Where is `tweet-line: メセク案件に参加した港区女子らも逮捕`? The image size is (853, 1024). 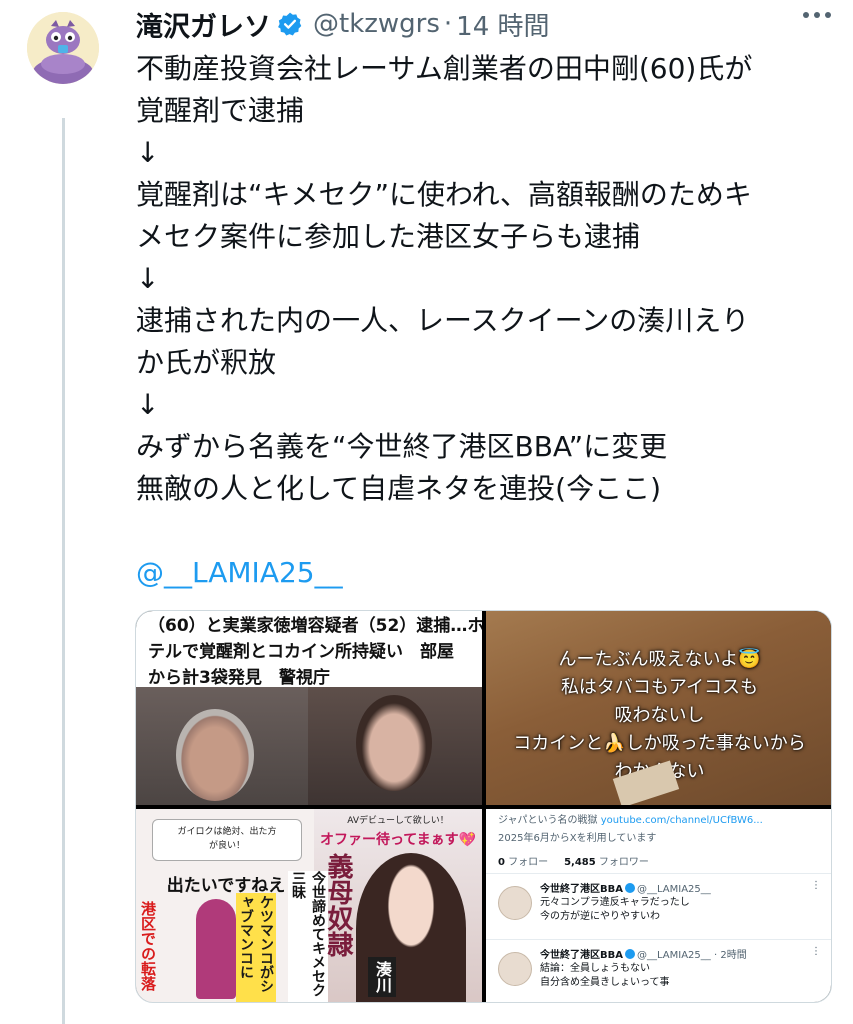 tweet-line: メセク案件に参加した港区女子らも逮捕 is located at coordinates (388, 236).